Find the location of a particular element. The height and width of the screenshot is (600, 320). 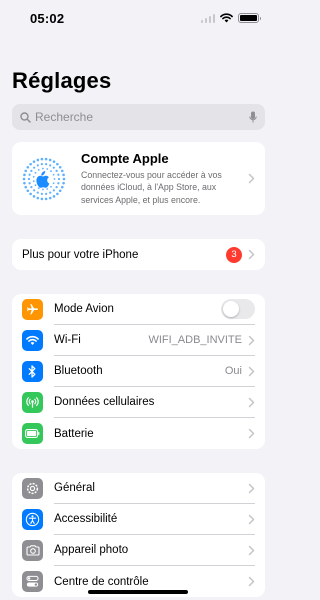

apple-account-icon is located at coordinates (44, 179).